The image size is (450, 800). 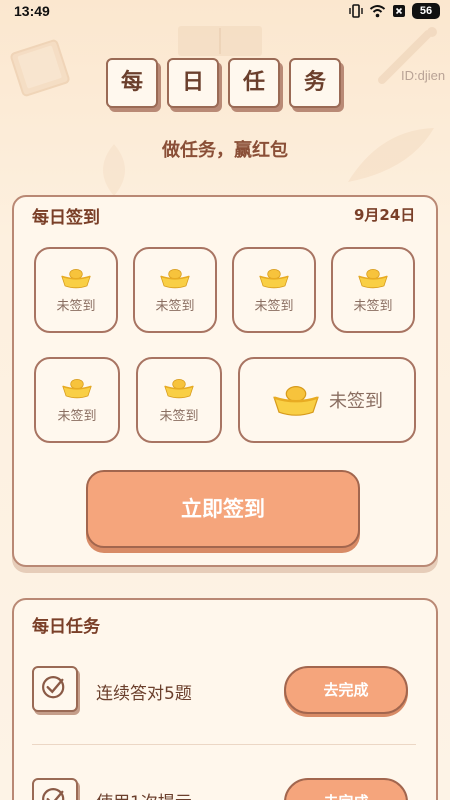 What do you see at coordinates (356, 11) in the screenshot?
I see `vibrate-icon` at bounding box center [356, 11].